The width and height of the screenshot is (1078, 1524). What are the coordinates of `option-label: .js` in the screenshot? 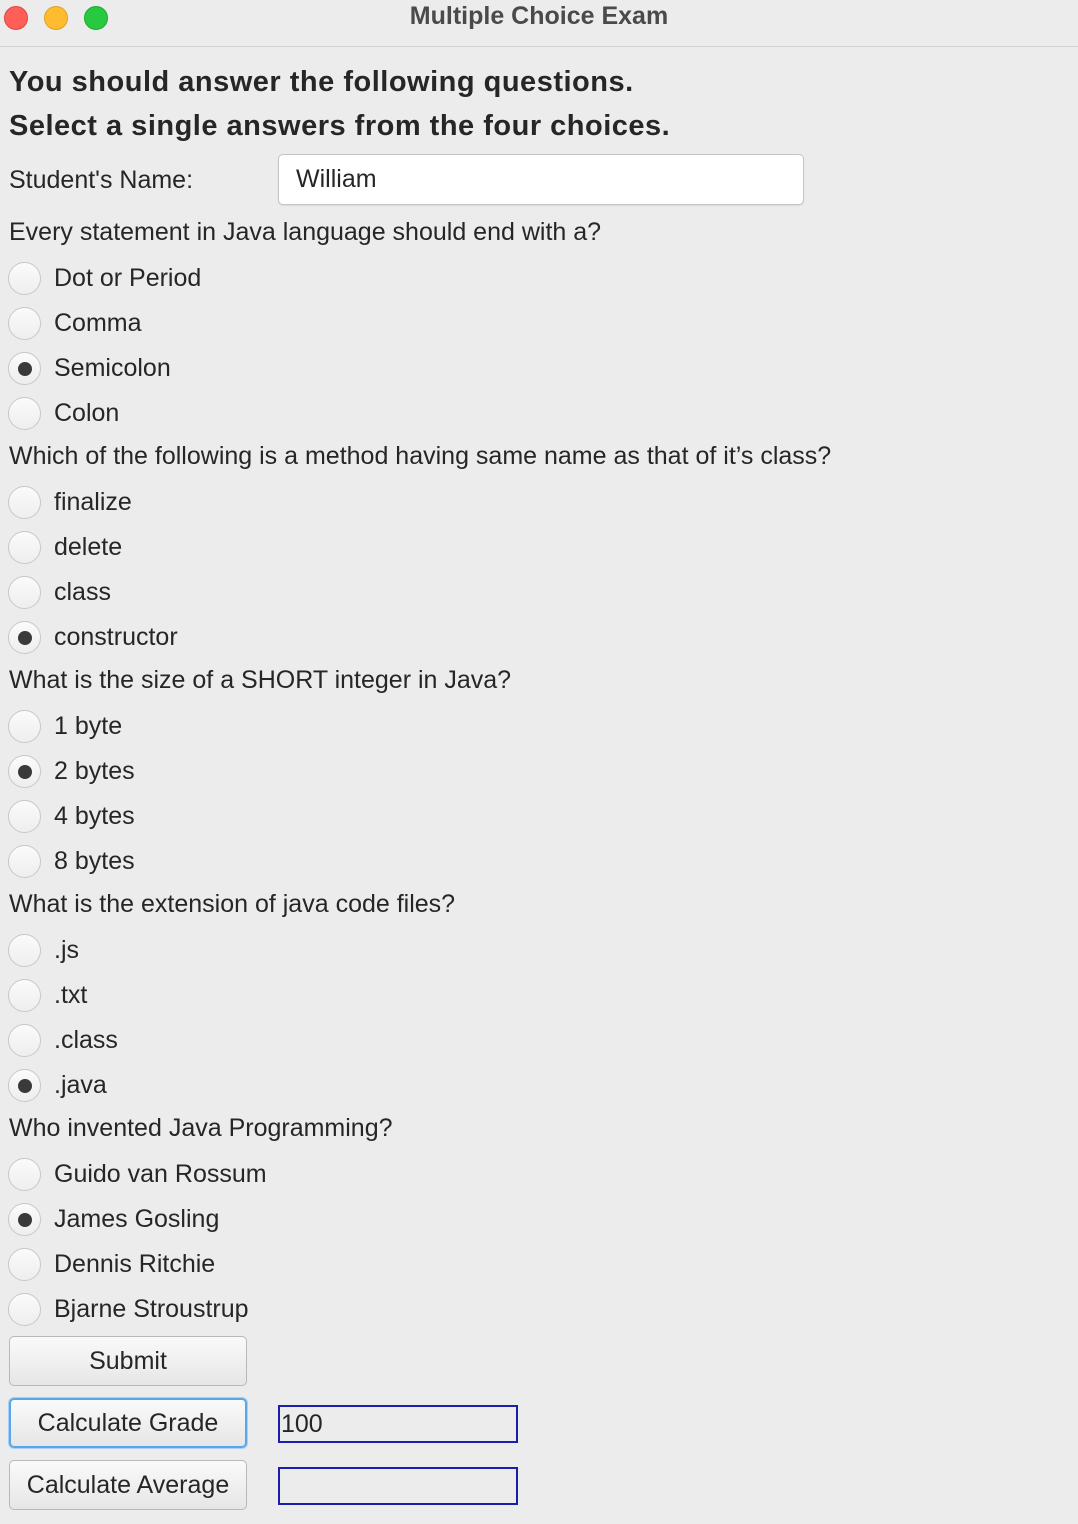 It's located at (66, 949).